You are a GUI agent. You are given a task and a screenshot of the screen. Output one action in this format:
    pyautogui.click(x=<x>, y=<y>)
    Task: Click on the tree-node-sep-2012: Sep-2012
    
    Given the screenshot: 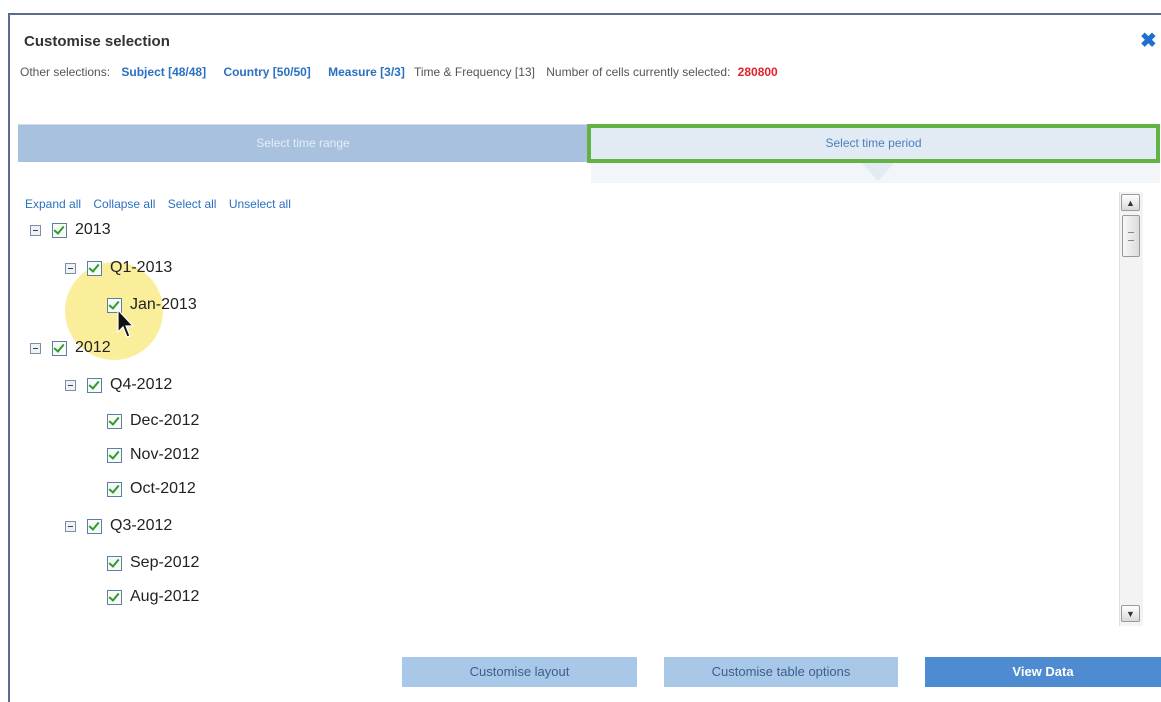 What is the action you would take?
    pyautogui.click(x=153, y=563)
    